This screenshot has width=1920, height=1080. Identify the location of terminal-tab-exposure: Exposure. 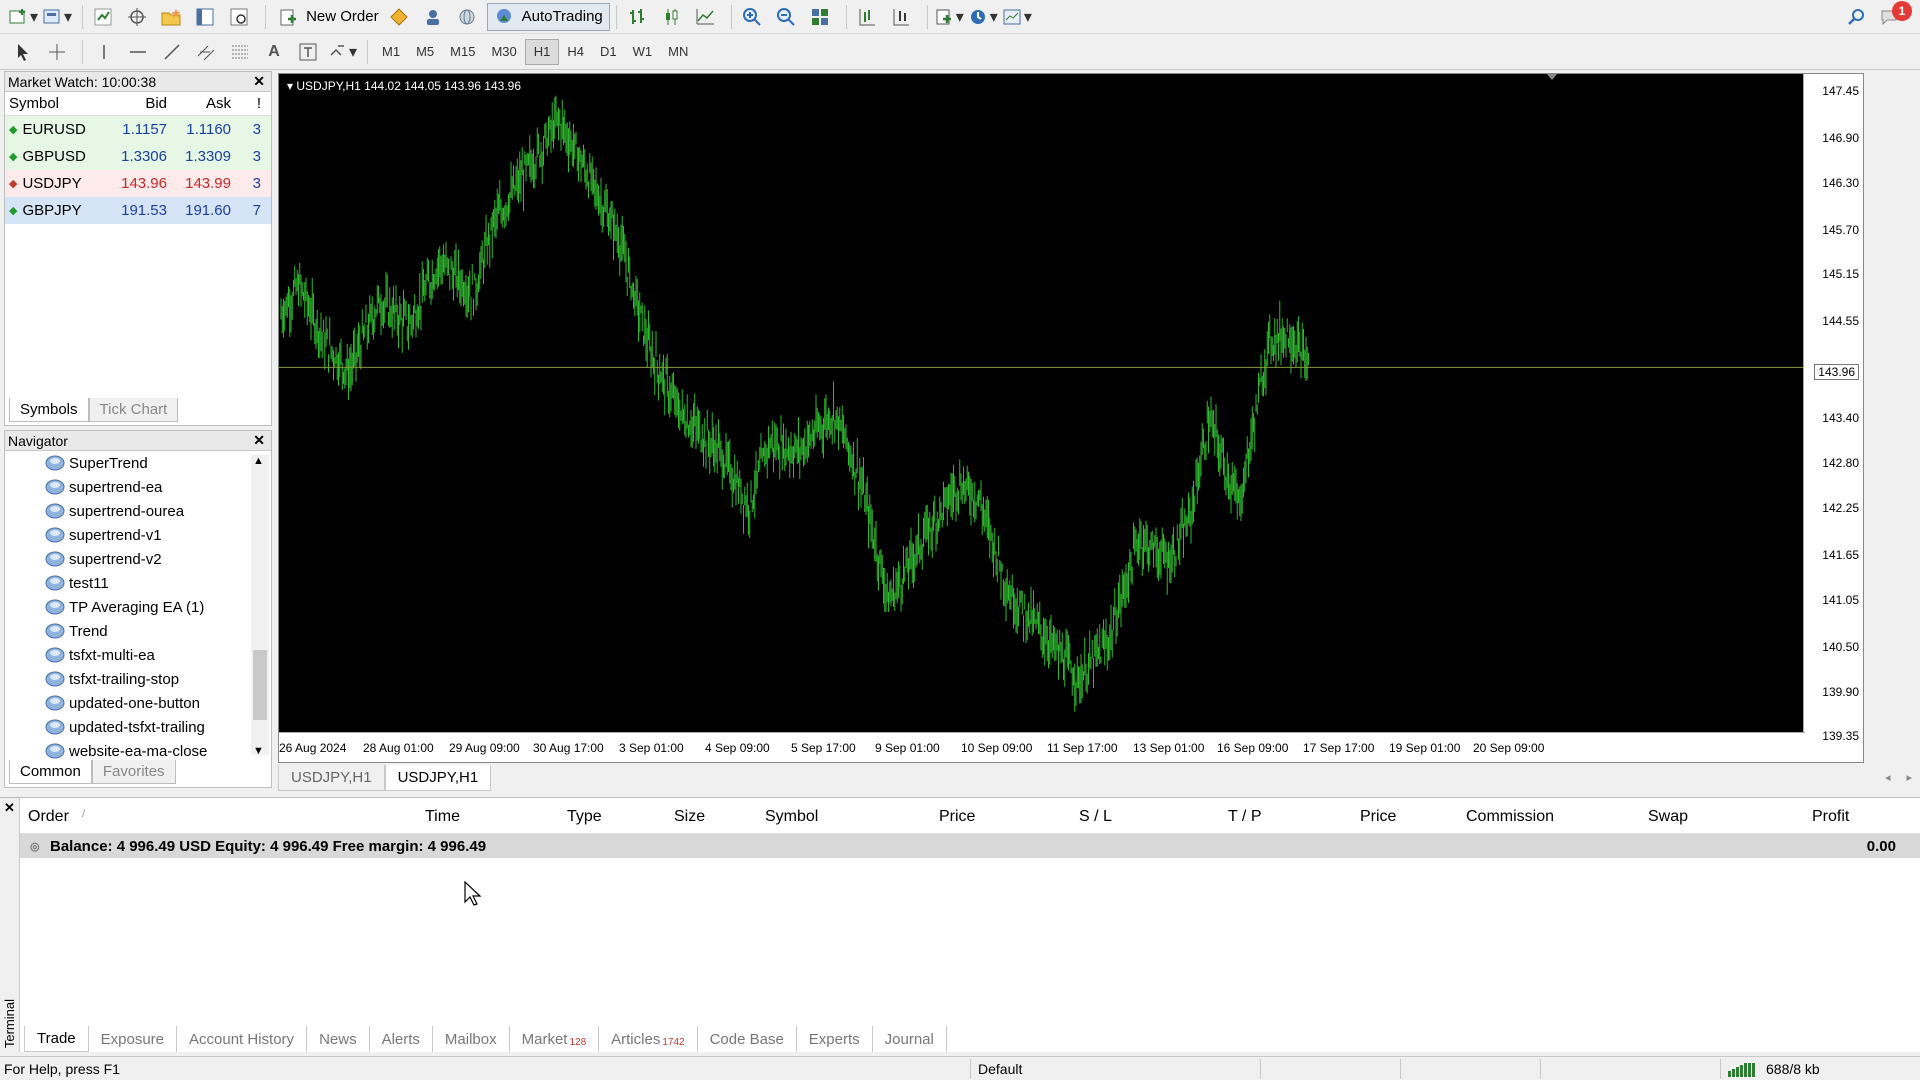
(133, 1039).